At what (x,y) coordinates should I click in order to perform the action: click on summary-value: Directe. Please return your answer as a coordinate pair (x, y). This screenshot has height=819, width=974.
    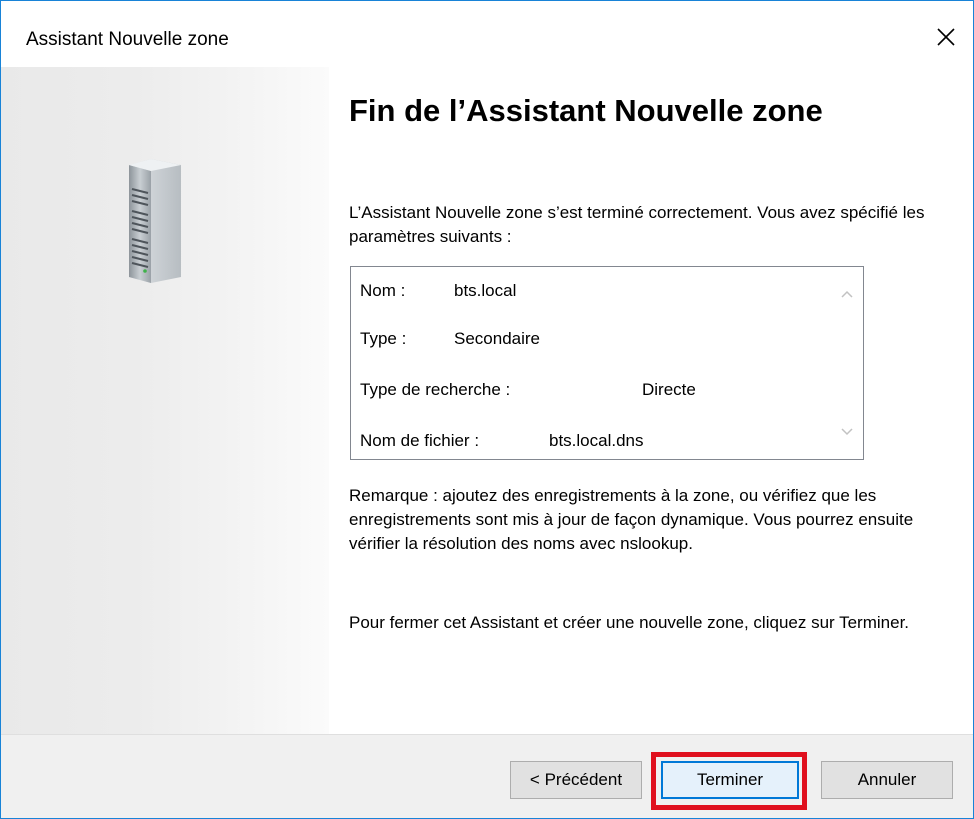
    Looking at the image, I should click on (669, 389).